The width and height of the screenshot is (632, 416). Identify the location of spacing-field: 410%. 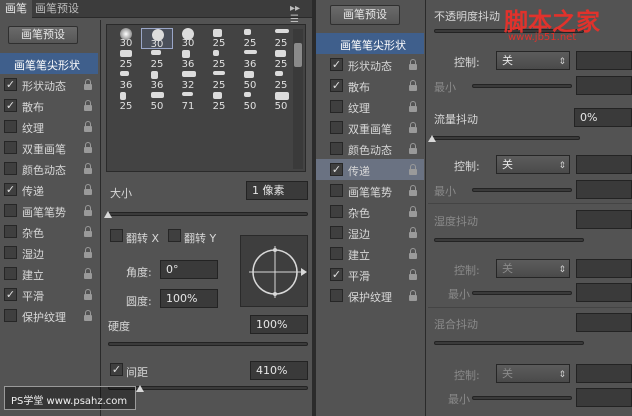
(279, 370).